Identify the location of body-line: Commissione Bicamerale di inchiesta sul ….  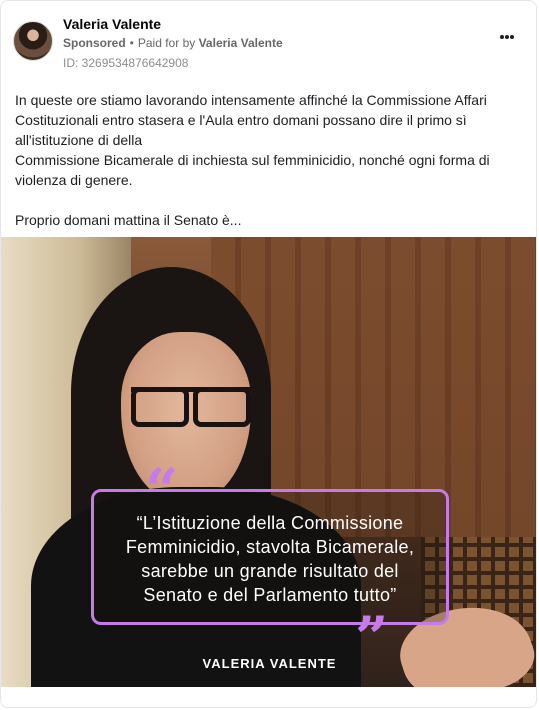
(252, 160).